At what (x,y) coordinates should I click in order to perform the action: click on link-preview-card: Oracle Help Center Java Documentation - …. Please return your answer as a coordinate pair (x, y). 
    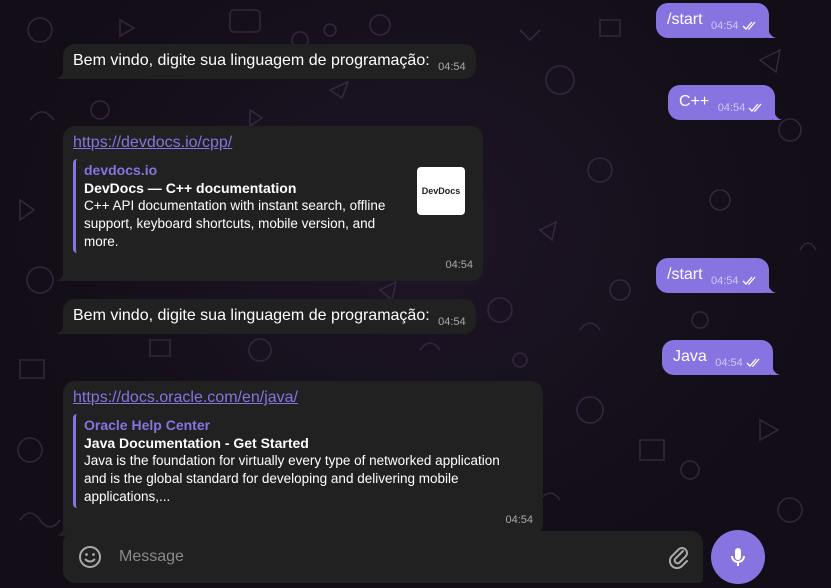
    Looking at the image, I should click on (303, 461).